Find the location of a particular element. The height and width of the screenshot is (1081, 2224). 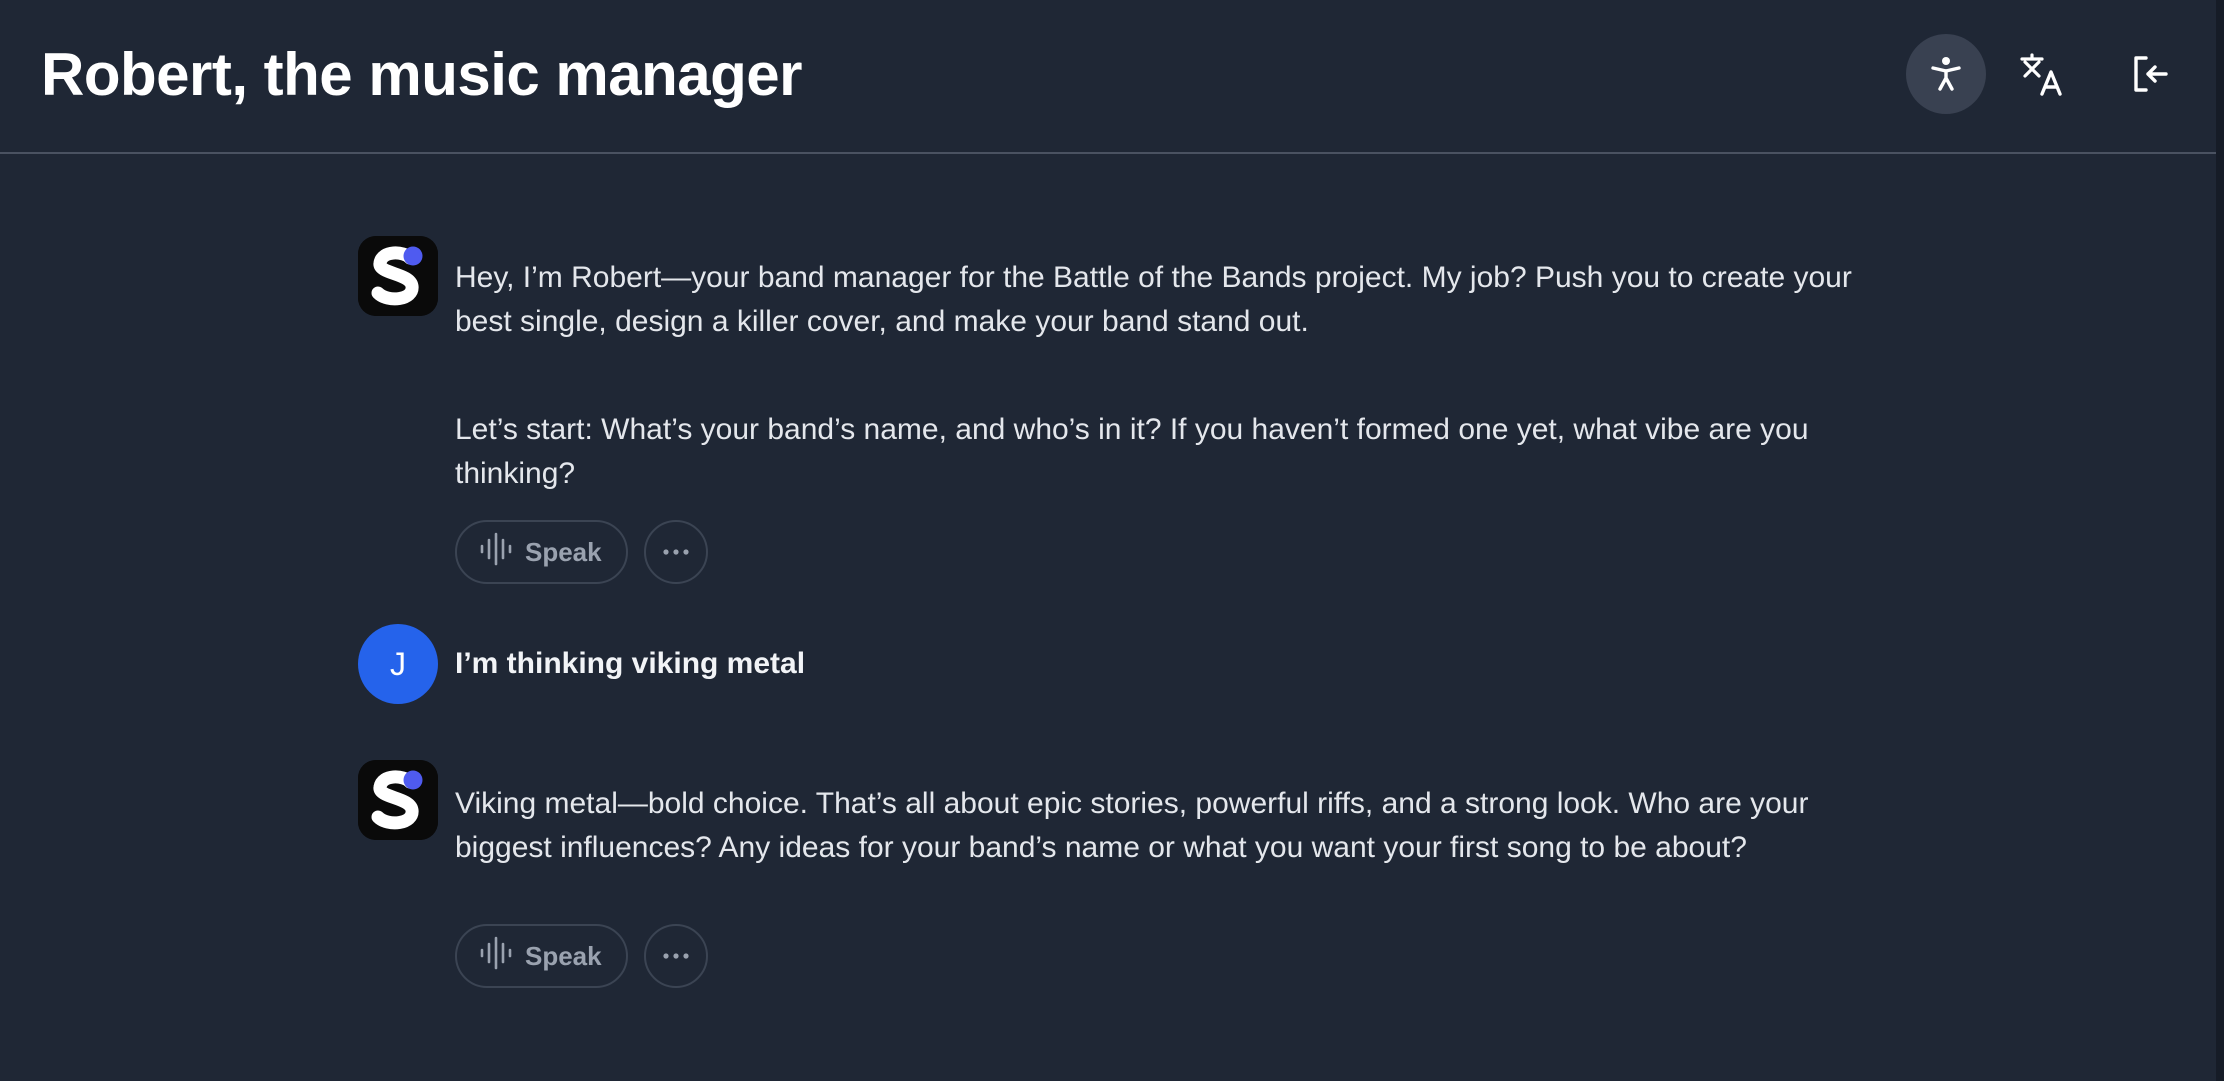

logout-icon is located at coordinates (2150, 74).